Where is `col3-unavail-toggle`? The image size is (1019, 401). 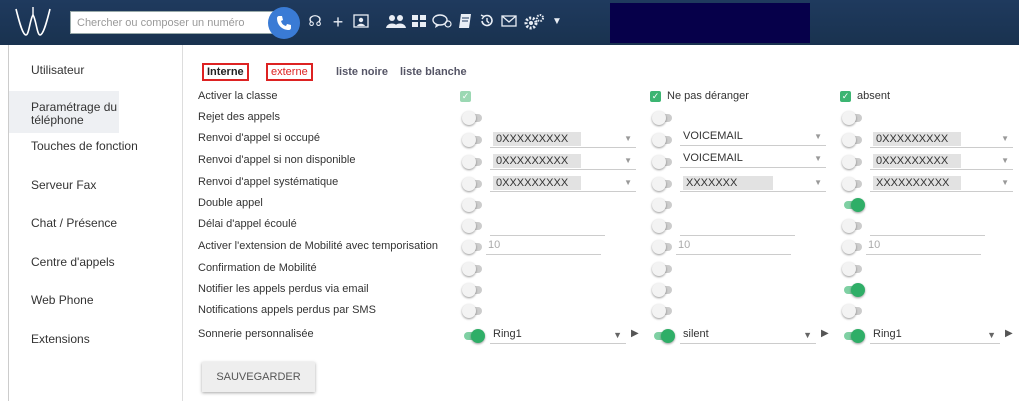 col3-unavail-toggle is located at coordinates (853, 162).